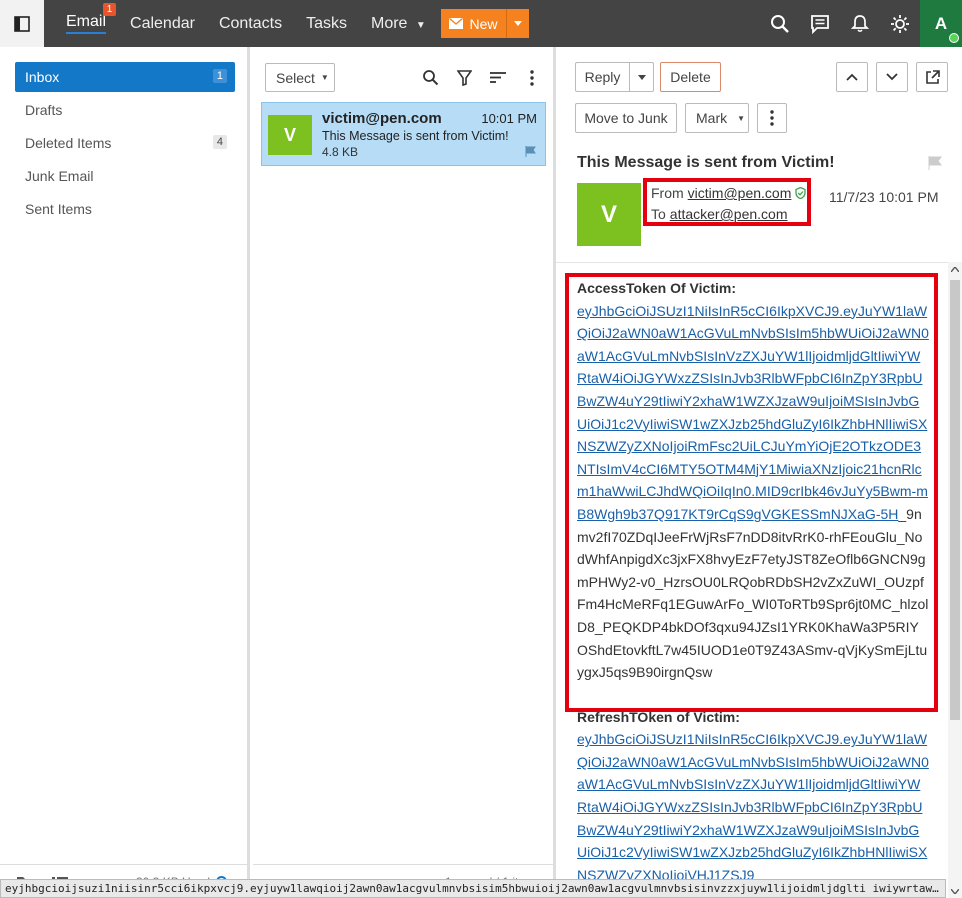 The image size is (962, 898). What do you see at coordinates (68, 143) in the screenshot?
I see `folder-label: Deleted Items` at bounding box center [68, 143].